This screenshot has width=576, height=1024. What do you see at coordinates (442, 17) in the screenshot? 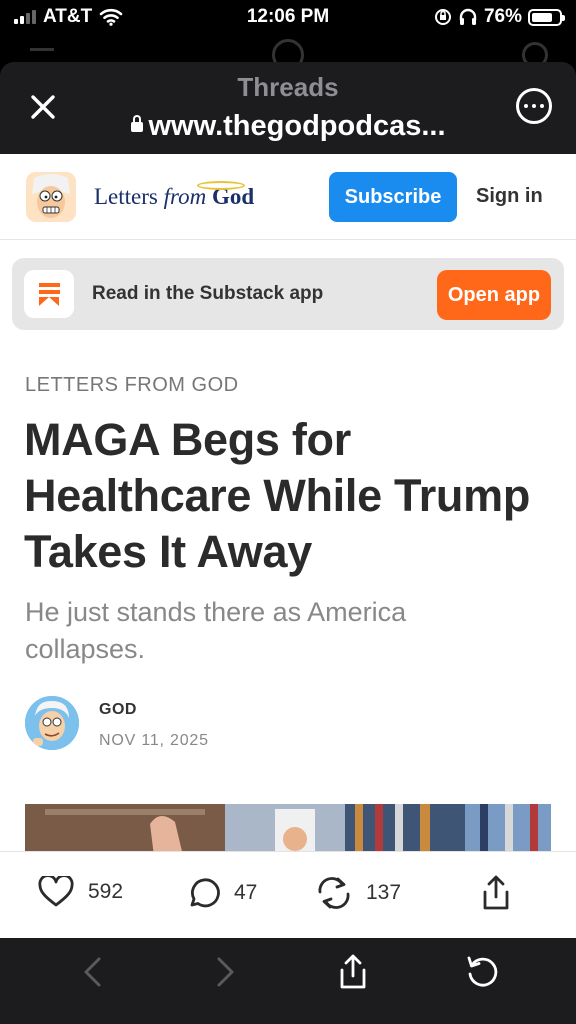
I see `orientation-lock-icon` at bounding box center [442, 17].